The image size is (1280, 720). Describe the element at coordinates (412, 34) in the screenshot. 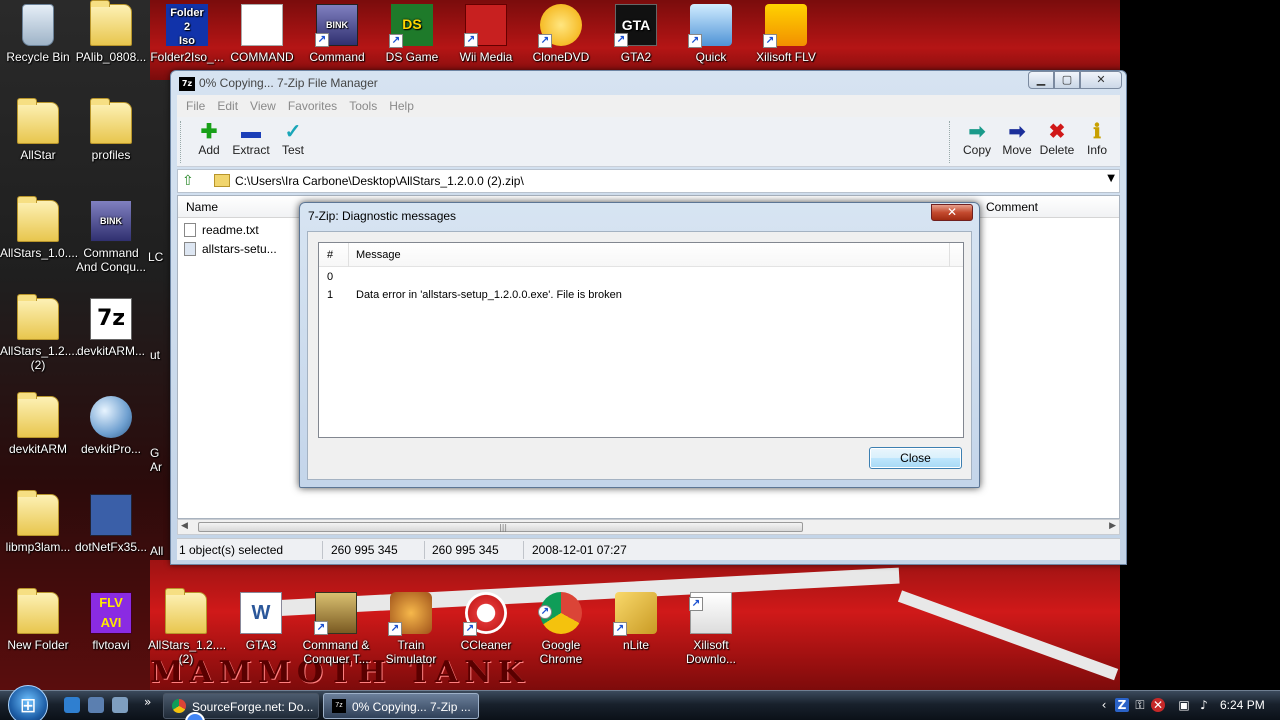

I see `desktop-icon-ds-game: DS DS Game` at that location.